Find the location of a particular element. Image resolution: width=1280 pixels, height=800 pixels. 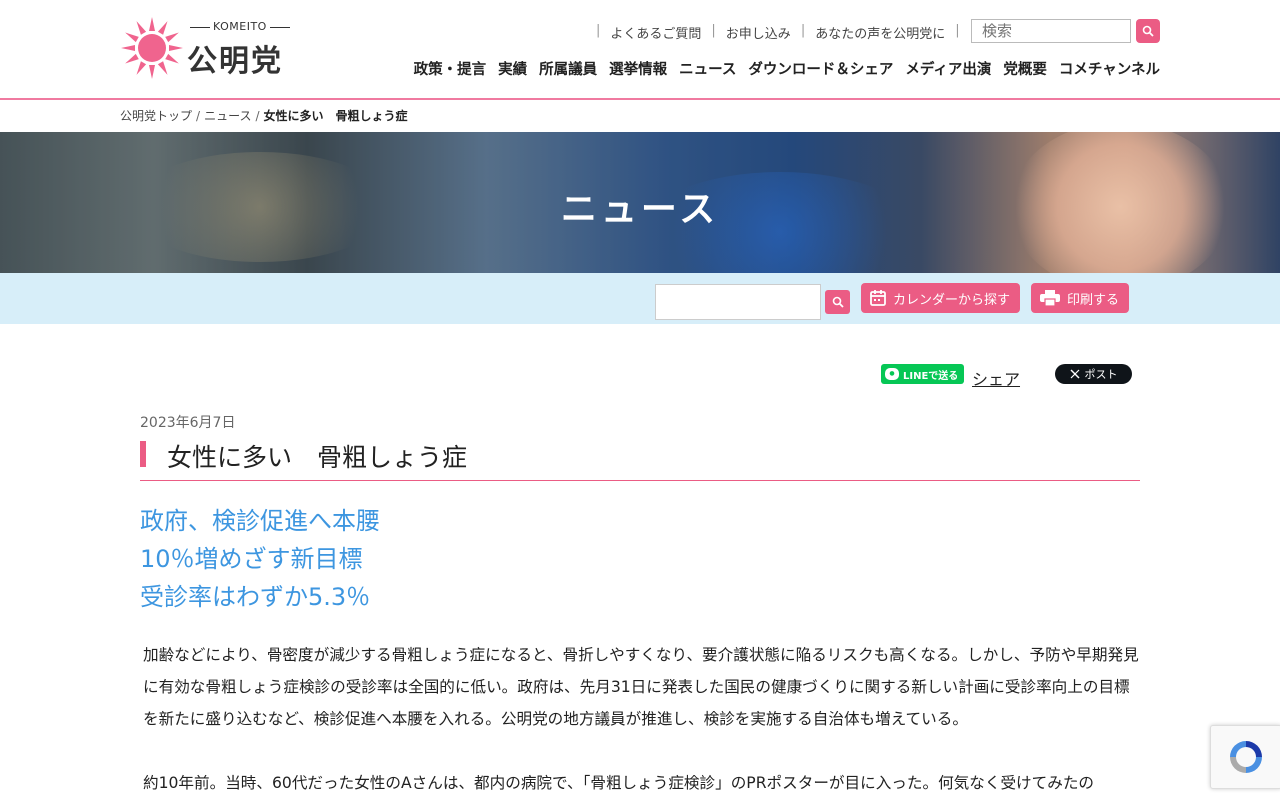

printer-icon is located at coordinates (1050, 298).